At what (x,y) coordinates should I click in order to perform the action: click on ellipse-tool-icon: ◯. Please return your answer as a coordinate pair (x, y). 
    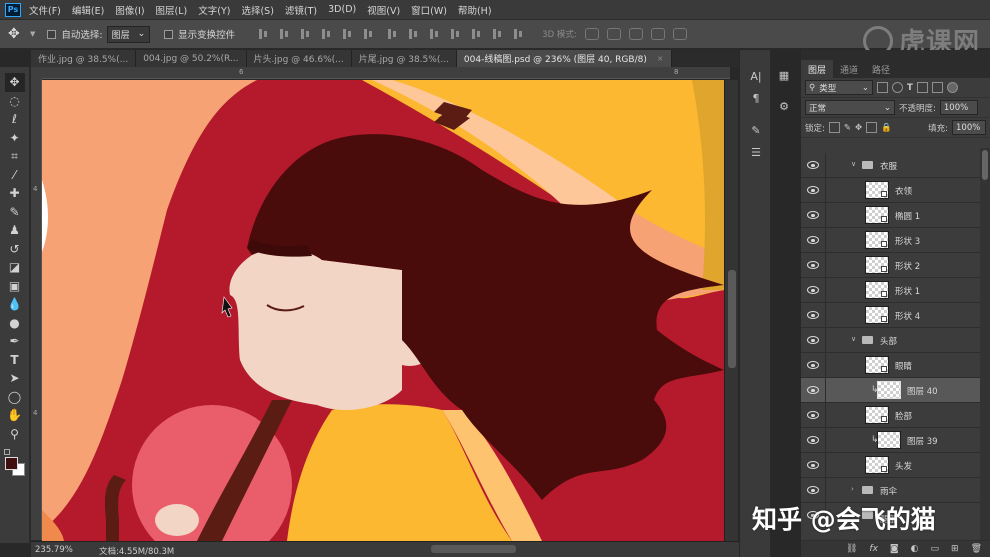
    Looking at the image, I should click on (15, 397).